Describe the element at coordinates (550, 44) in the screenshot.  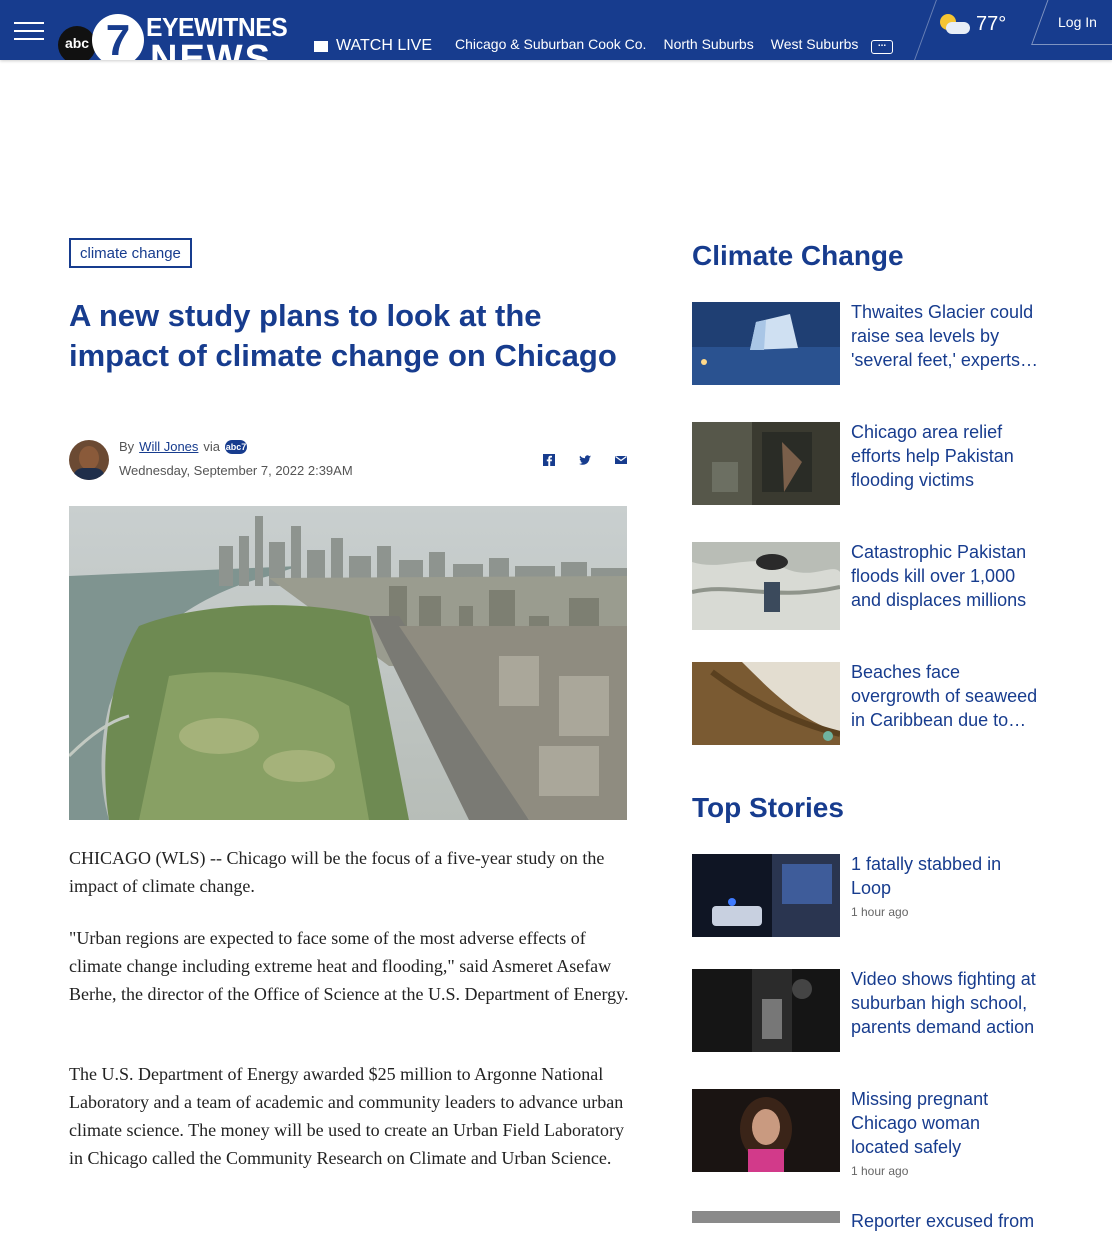
I see `nav-link-chicago-cook: Chicago & Suburban Cook Co.` at that location.